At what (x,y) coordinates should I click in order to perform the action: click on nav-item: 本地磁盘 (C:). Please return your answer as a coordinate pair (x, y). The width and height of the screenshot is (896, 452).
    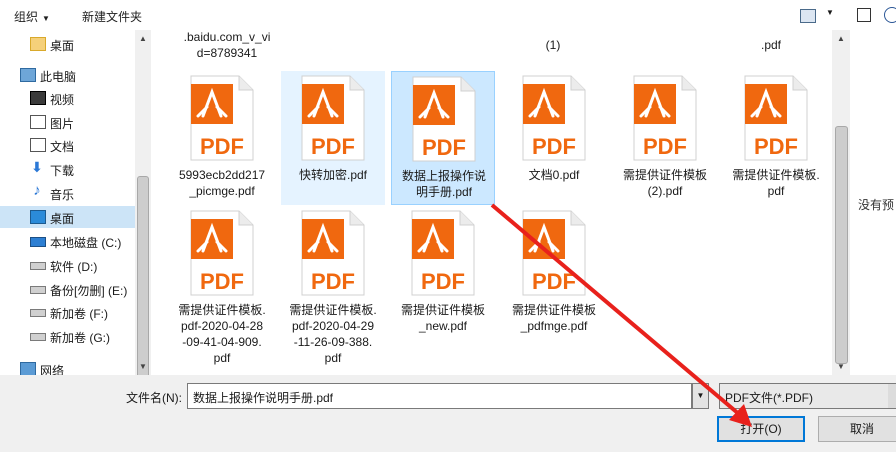
    Looking at the image, I should click on (67, 241).